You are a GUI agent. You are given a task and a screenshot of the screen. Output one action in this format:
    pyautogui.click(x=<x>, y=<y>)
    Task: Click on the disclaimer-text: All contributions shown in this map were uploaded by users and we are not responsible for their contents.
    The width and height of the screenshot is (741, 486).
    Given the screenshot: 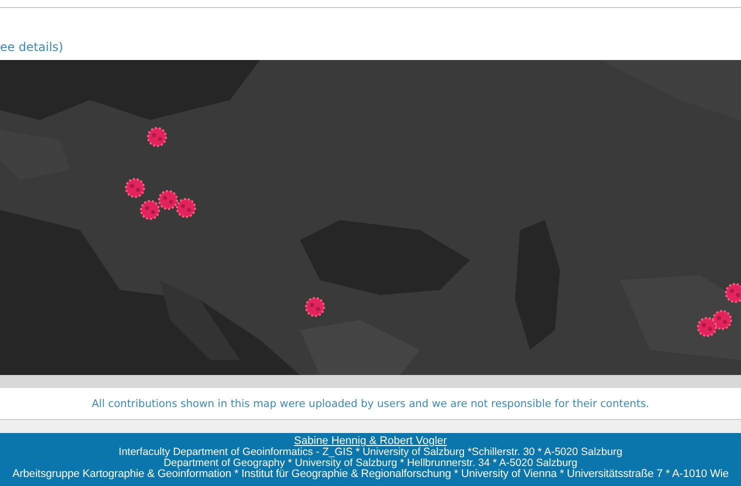 What is the action you would take?
    pyautogui.click(x=371, y=404)
    